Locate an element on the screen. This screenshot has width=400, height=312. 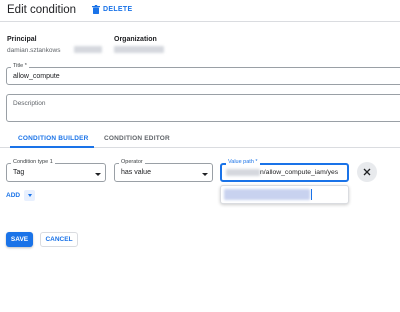
cancel-button: CANCEL is located at coordinates (59, 239).